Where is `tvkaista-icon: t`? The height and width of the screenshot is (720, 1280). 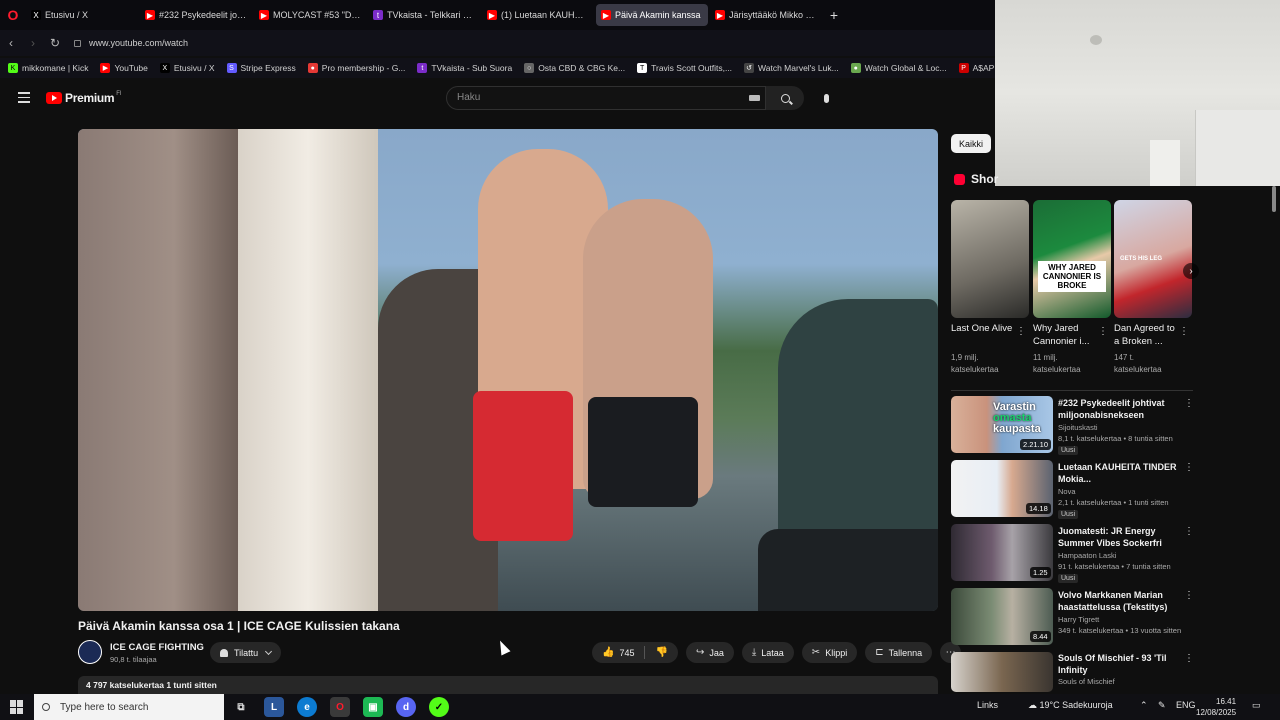
tvkaista-icon: t is located at coordinates (378, 15).